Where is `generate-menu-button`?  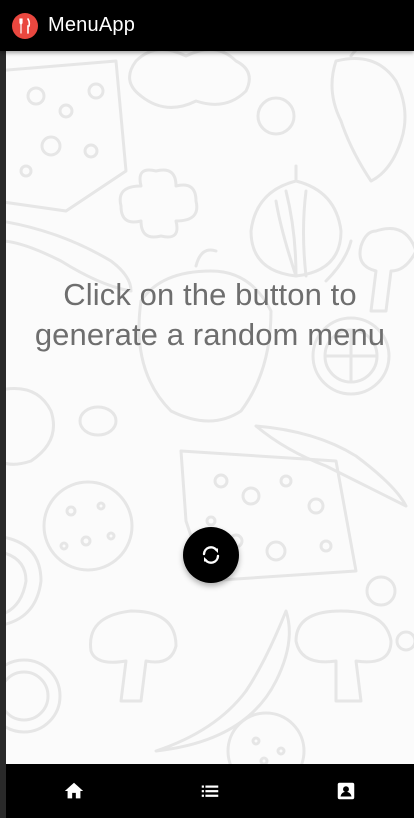 generate-menu-button is located at coordinates (211, 555).